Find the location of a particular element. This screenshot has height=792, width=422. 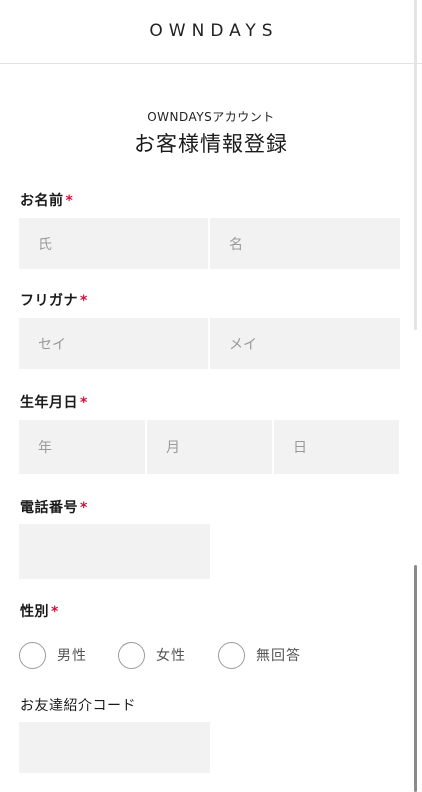

kana-label: フリガナ * is located at coordinates (54, 300).